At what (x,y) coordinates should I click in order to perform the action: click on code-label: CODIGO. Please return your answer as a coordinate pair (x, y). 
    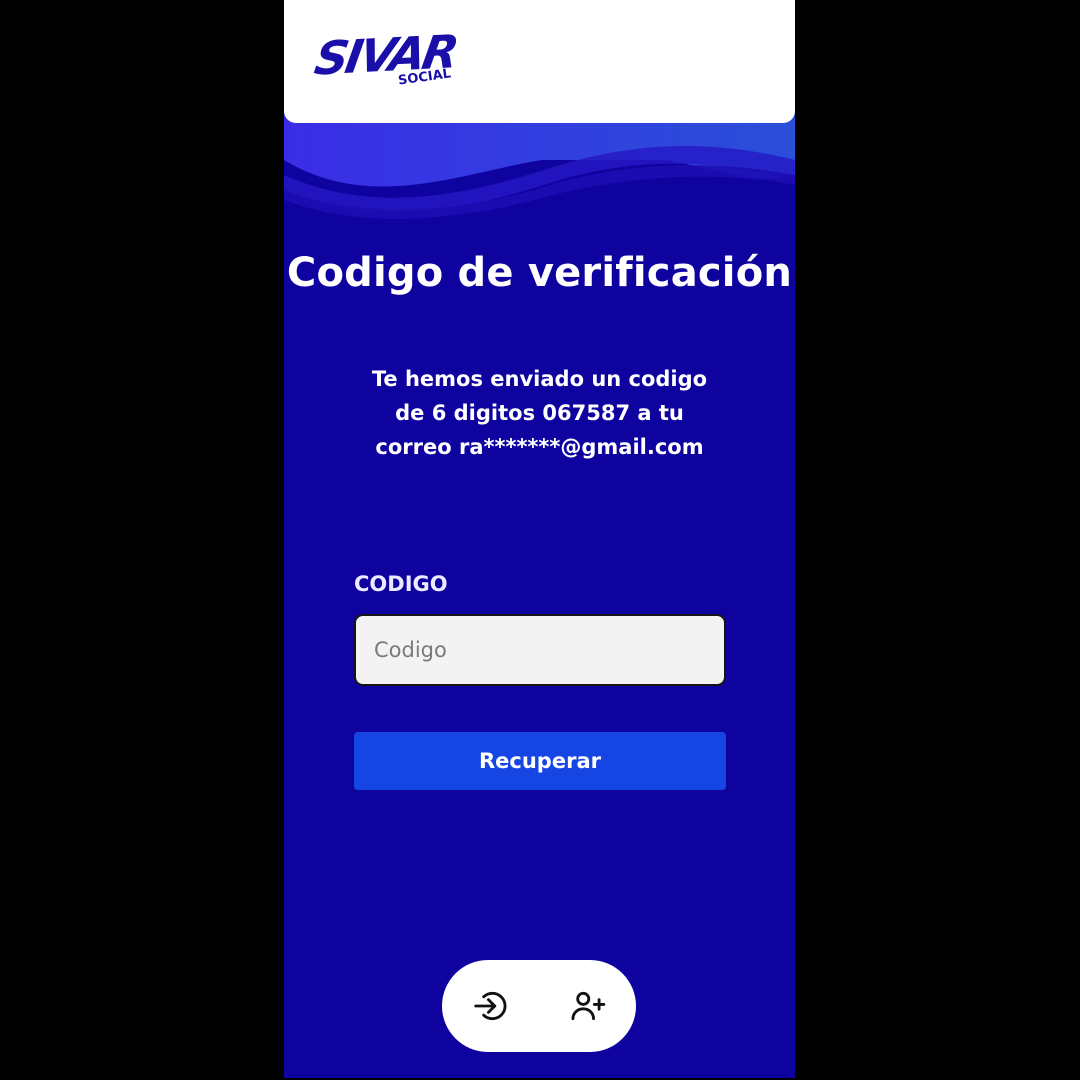
    Looking at the image, I should click on (401, 584).